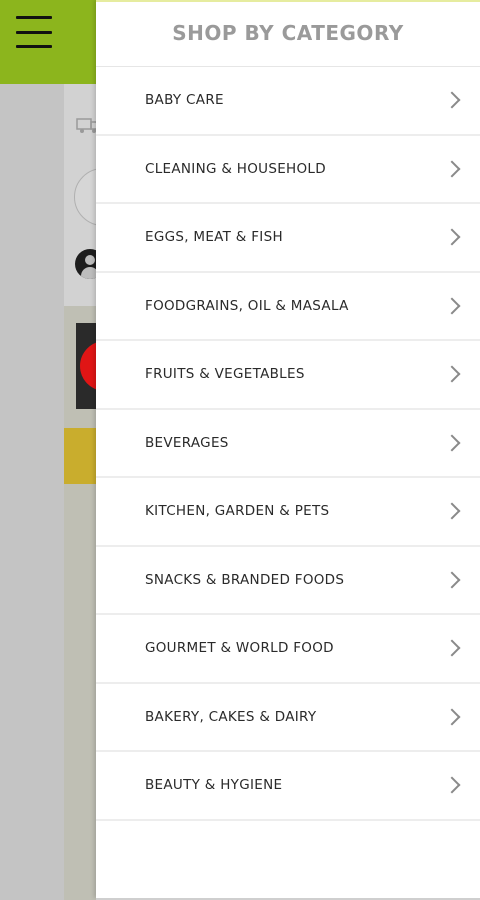 Image resolution: width=480 pixels, height=900 pixels. Describe the element at coordinates (225, 374) in the screenshot. I see `category-label: FRUITS & VEGETABLES` at that location.